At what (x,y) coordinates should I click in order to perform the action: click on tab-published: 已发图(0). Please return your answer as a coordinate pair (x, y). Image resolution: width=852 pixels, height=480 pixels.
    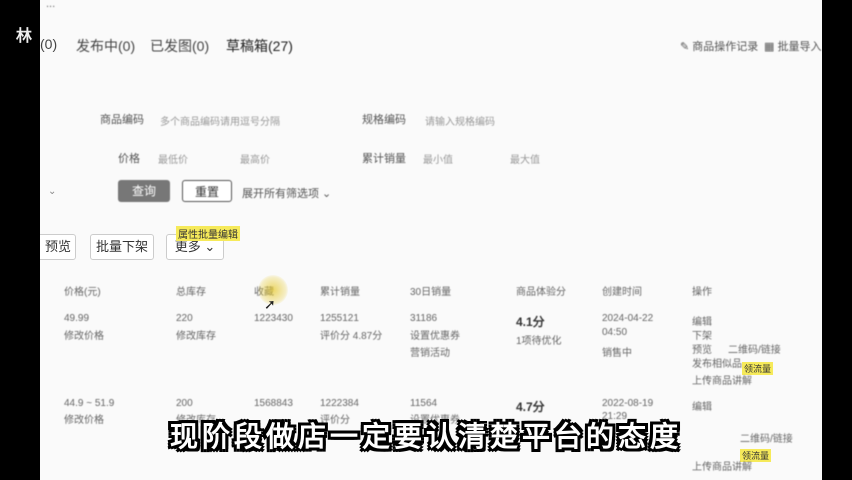
    Looking at the image, I should click on (179, 46).